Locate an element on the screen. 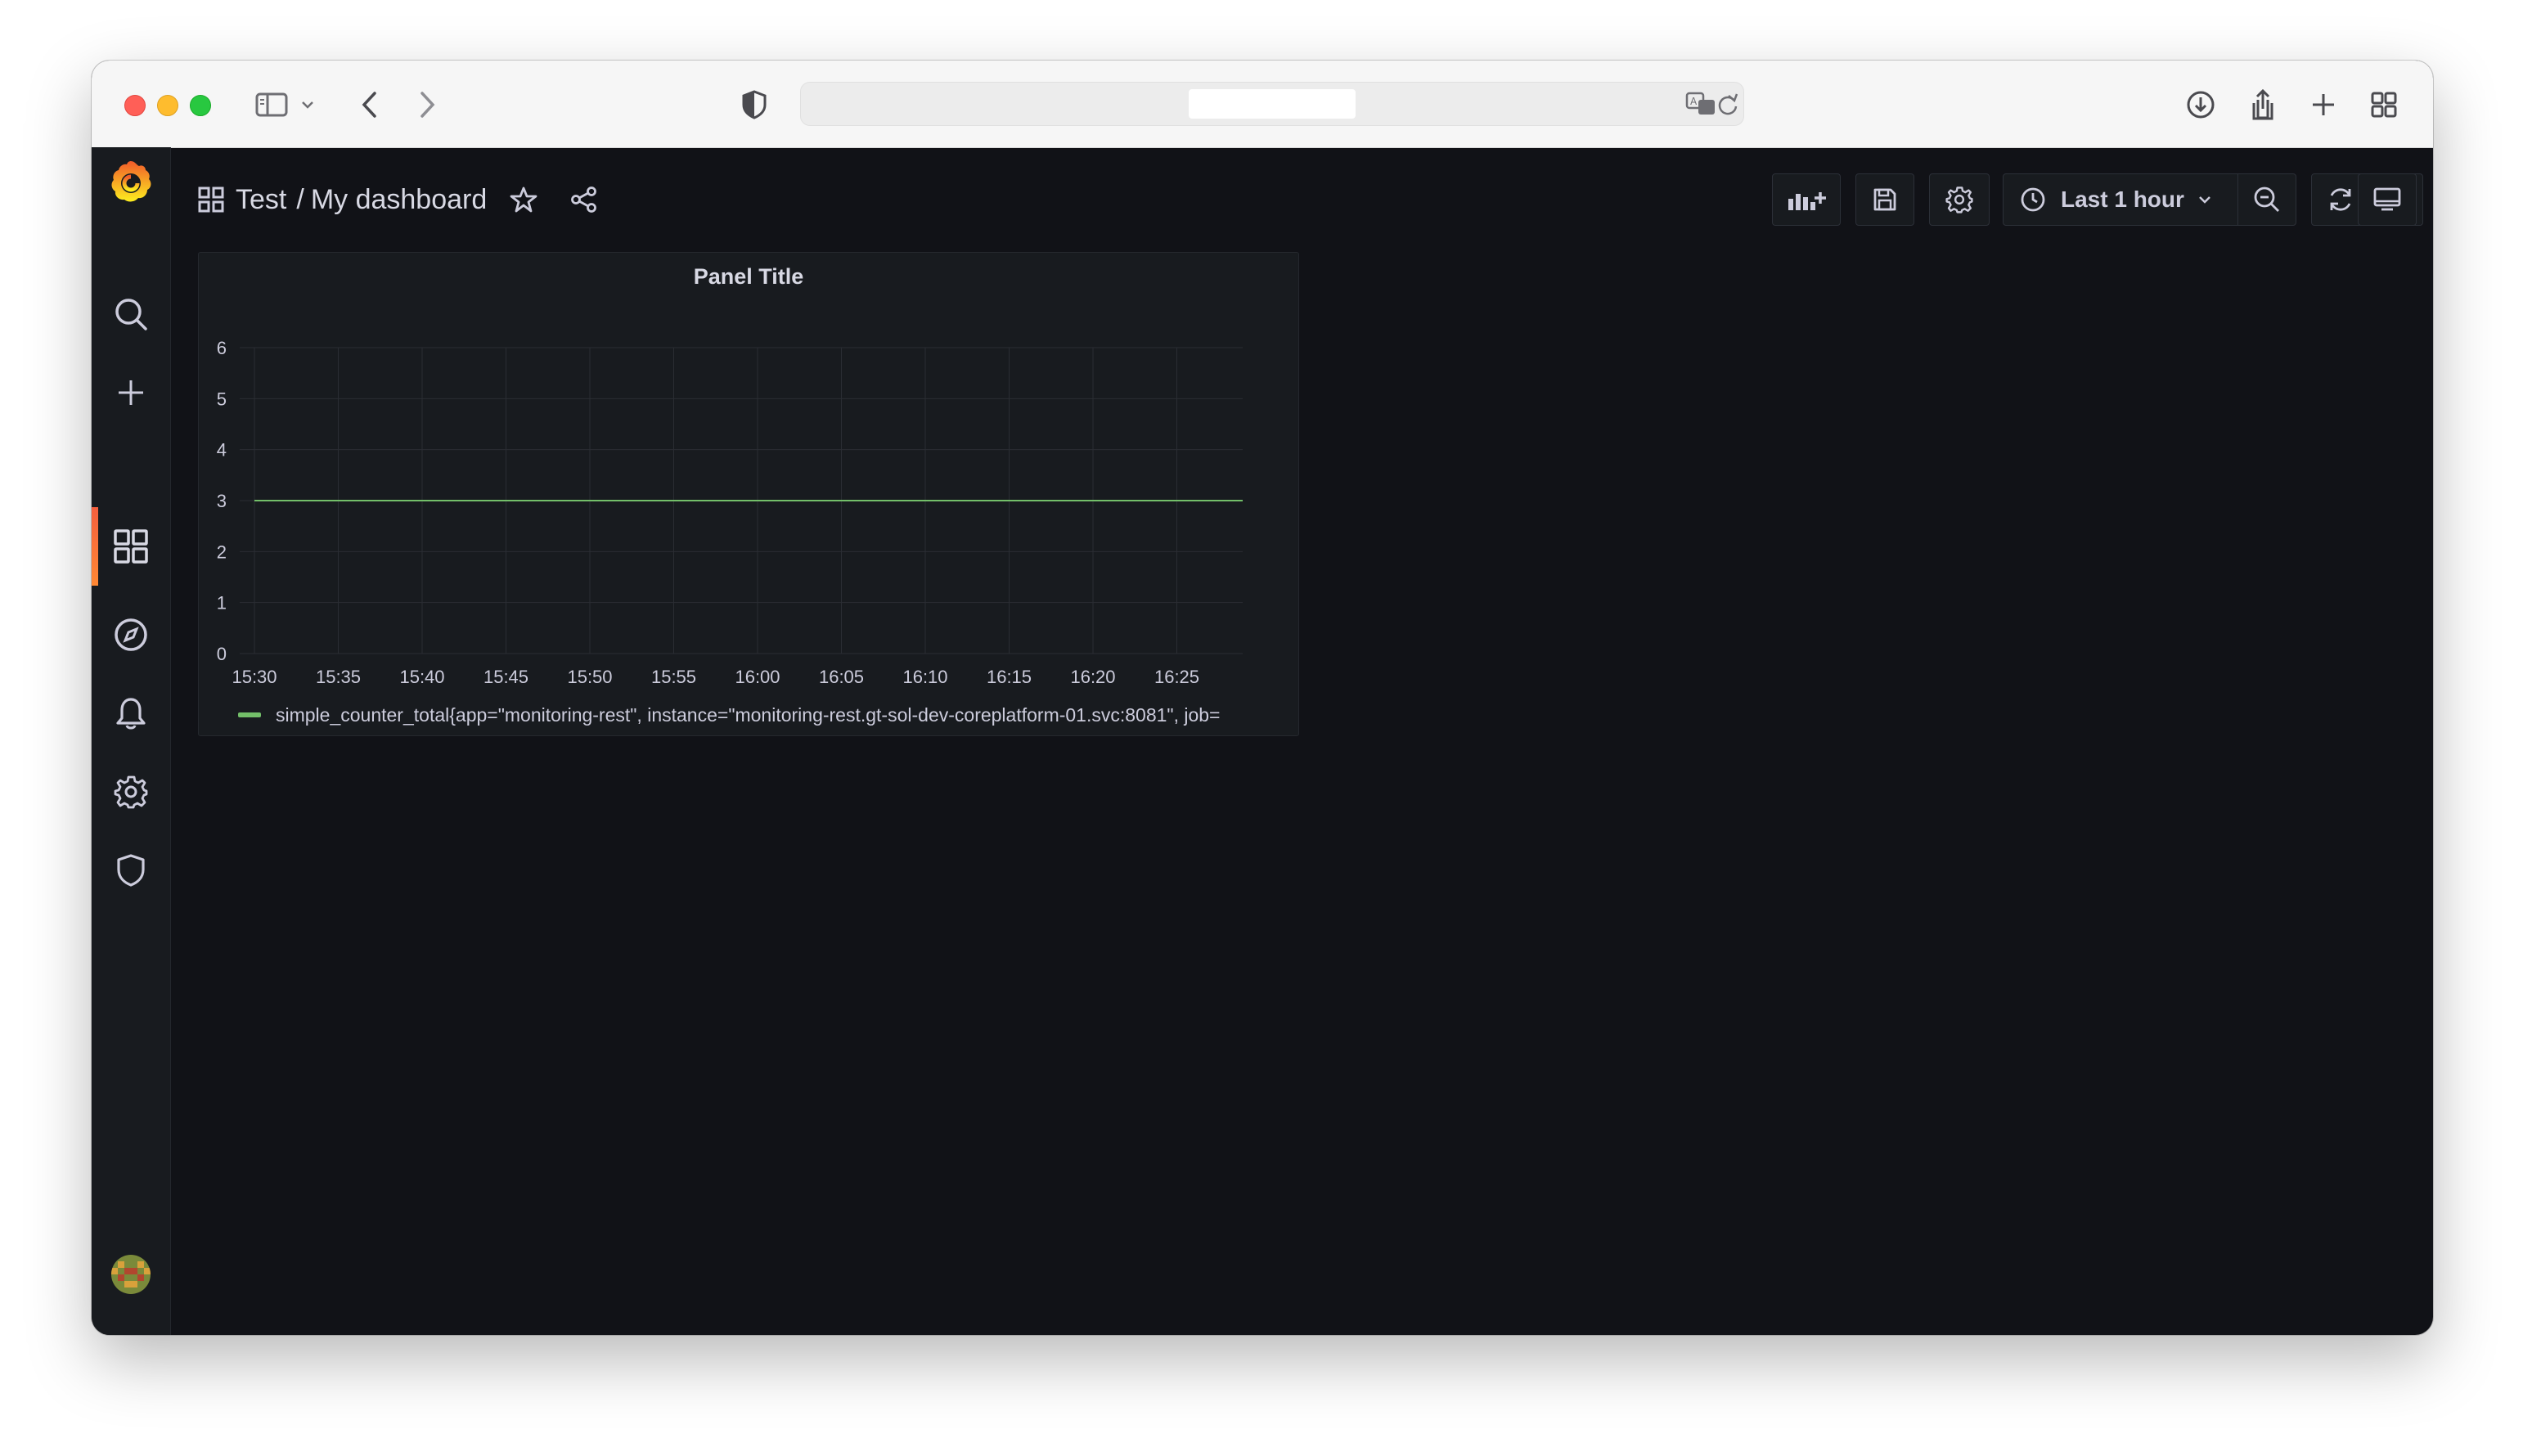  time-picker-button: Last 1 hour is located at coordinates (2120, 200).